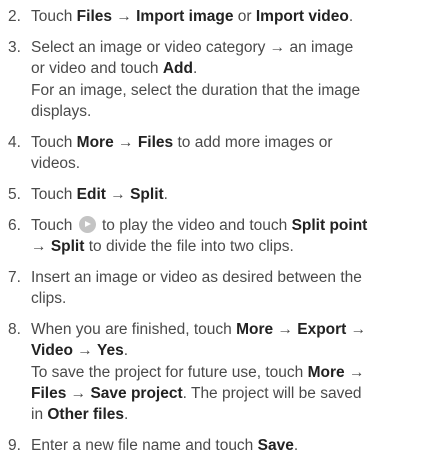  What do you see at coordinates (194, 225) in the screenshot?
I see `step-text: to play the video and touch` at bounding box center [194, 225].